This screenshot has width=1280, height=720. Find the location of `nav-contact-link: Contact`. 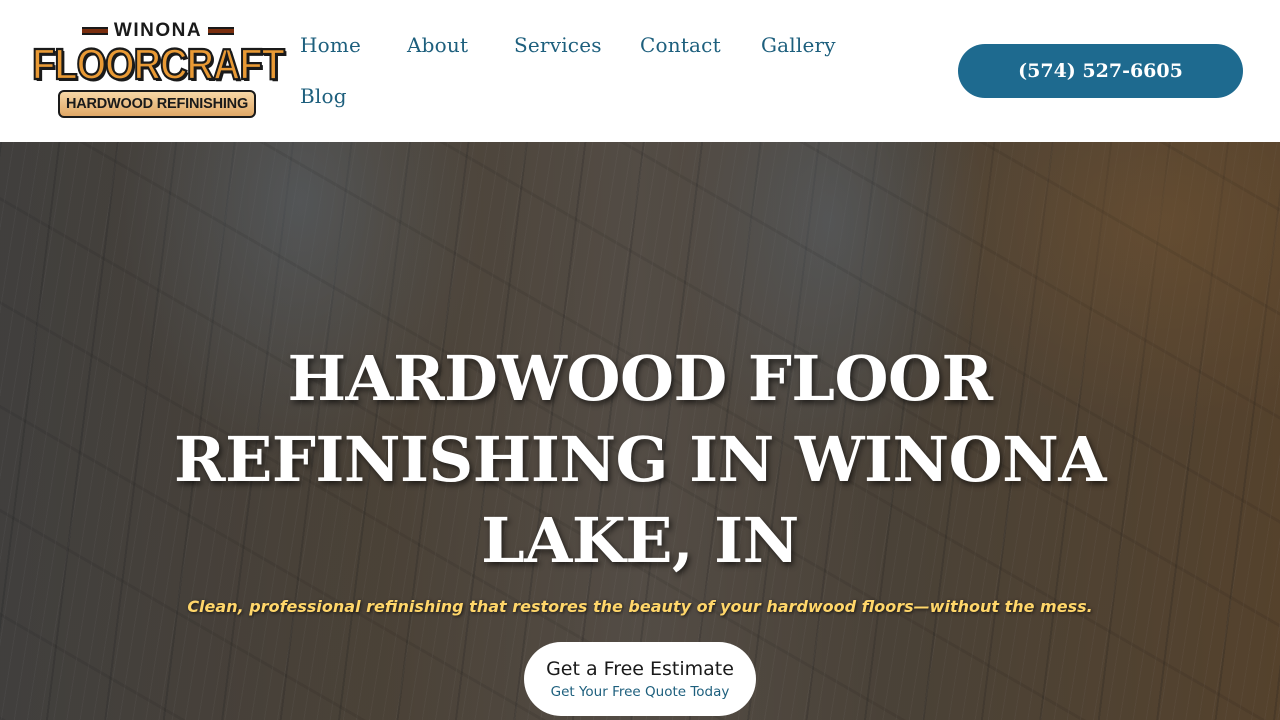

nav-contact-link: Contact is located at coordinates (680, 45).